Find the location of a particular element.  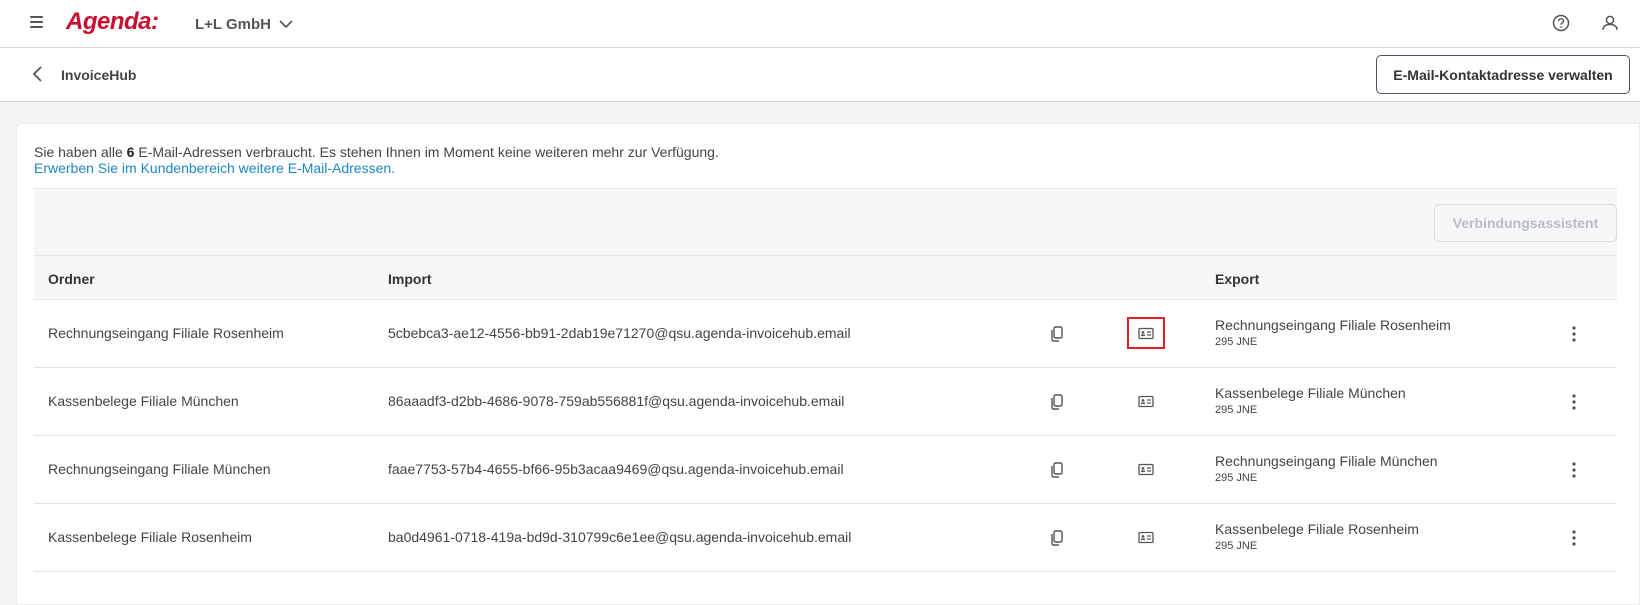

folder-cell: Rechnungseingang Filiale Rosenheim is located at coordinates (166, 333).